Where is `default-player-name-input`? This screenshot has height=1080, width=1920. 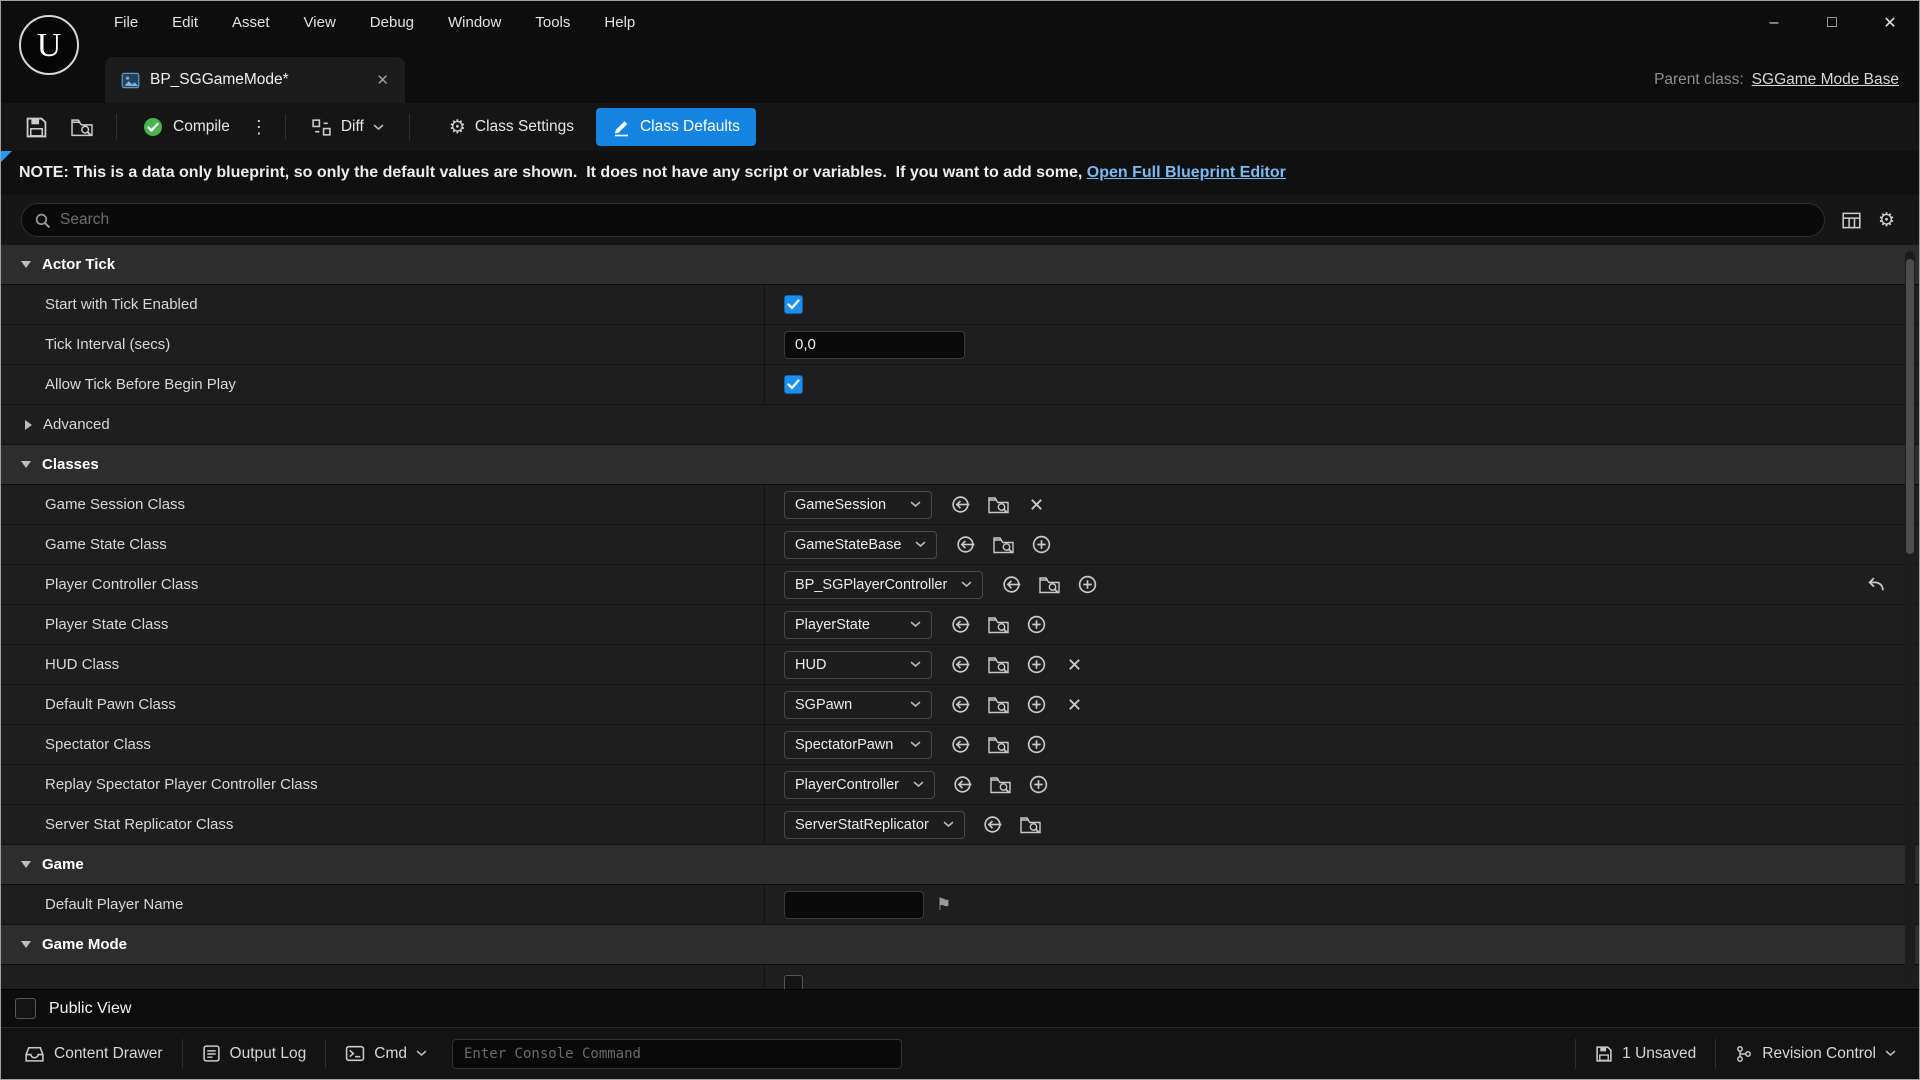 default-player-name-input is located at coordinates (854, 904).